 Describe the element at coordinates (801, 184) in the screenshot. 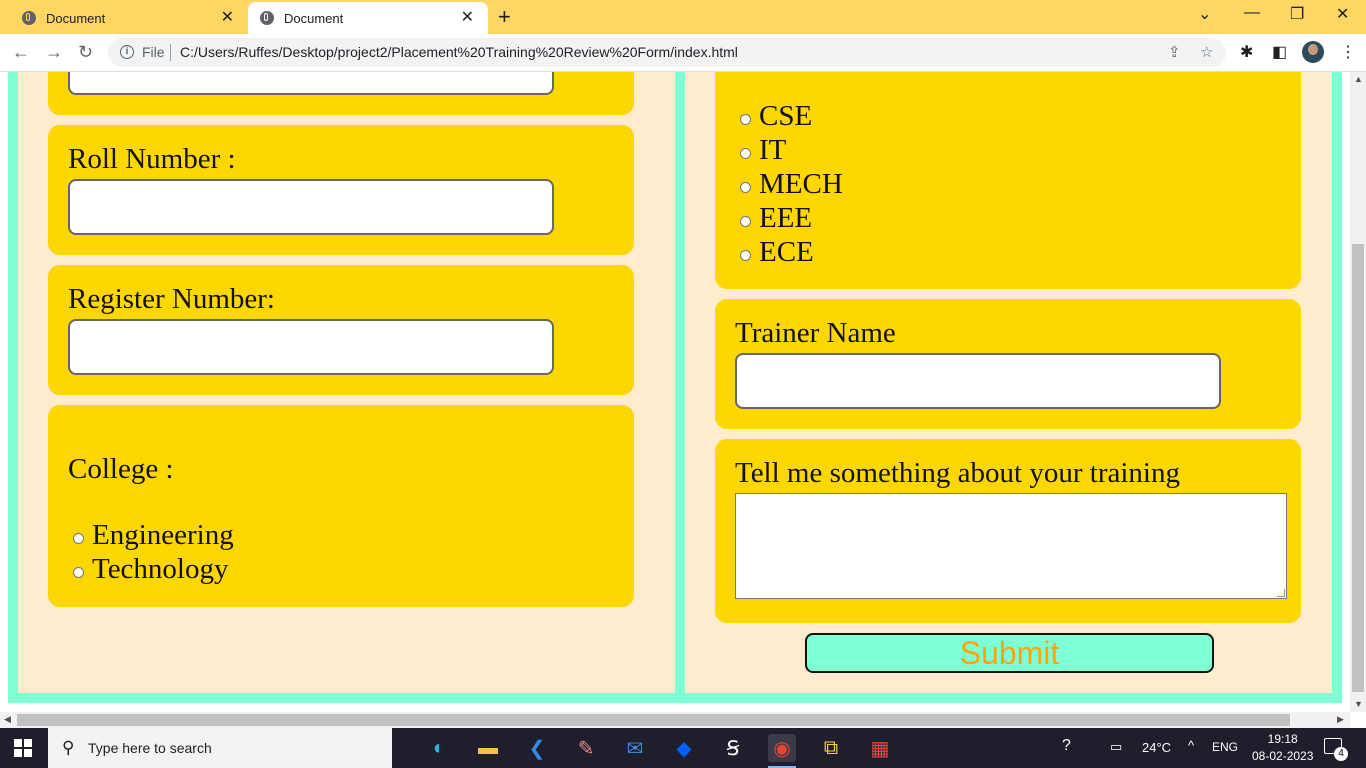

I see `radio-label: MECH` at that location.